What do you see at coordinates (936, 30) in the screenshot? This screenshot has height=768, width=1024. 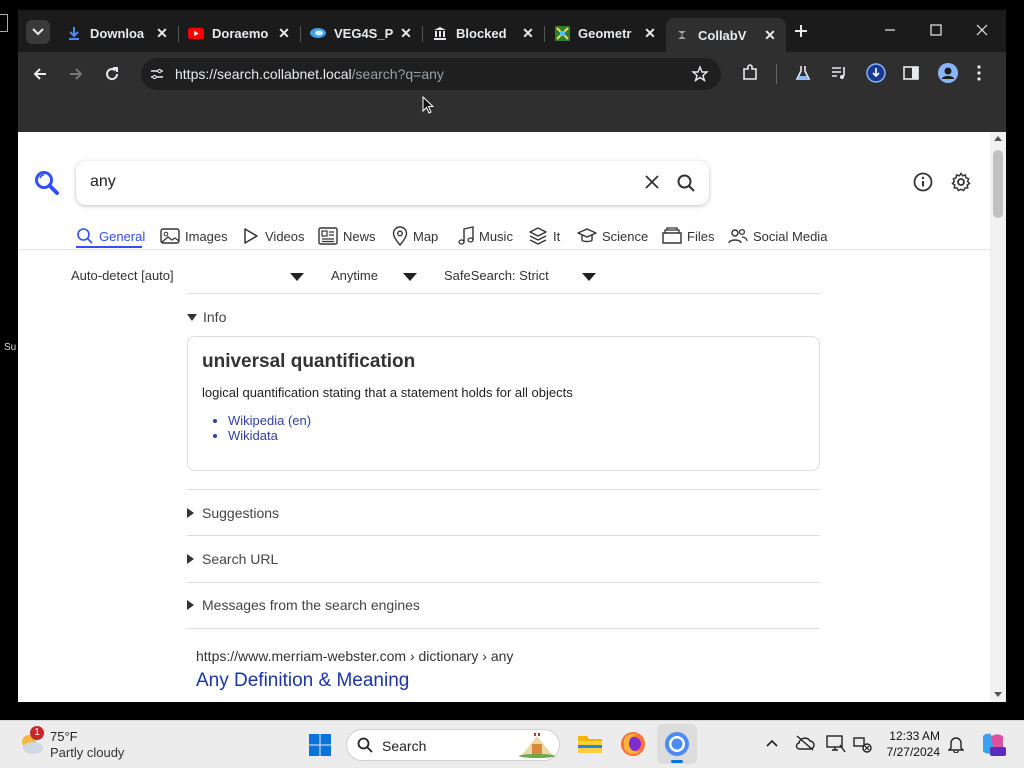 I see `maximize-button` at bounding box center [936, 30].